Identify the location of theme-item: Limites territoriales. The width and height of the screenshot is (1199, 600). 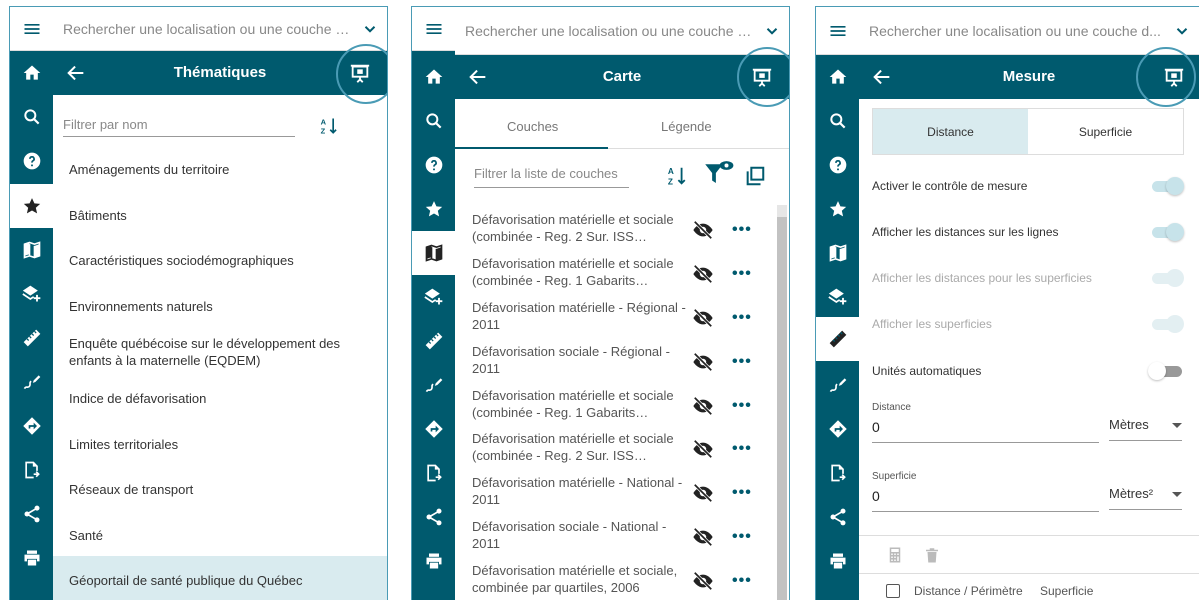
(220, 444).